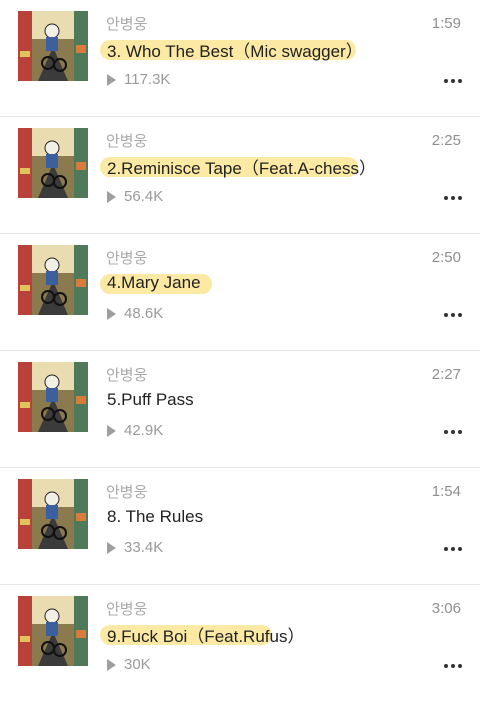 The height and width of the screenshot is (702, 480). I want to click on track-title: 5.Puff Pass, so click(147, 400).